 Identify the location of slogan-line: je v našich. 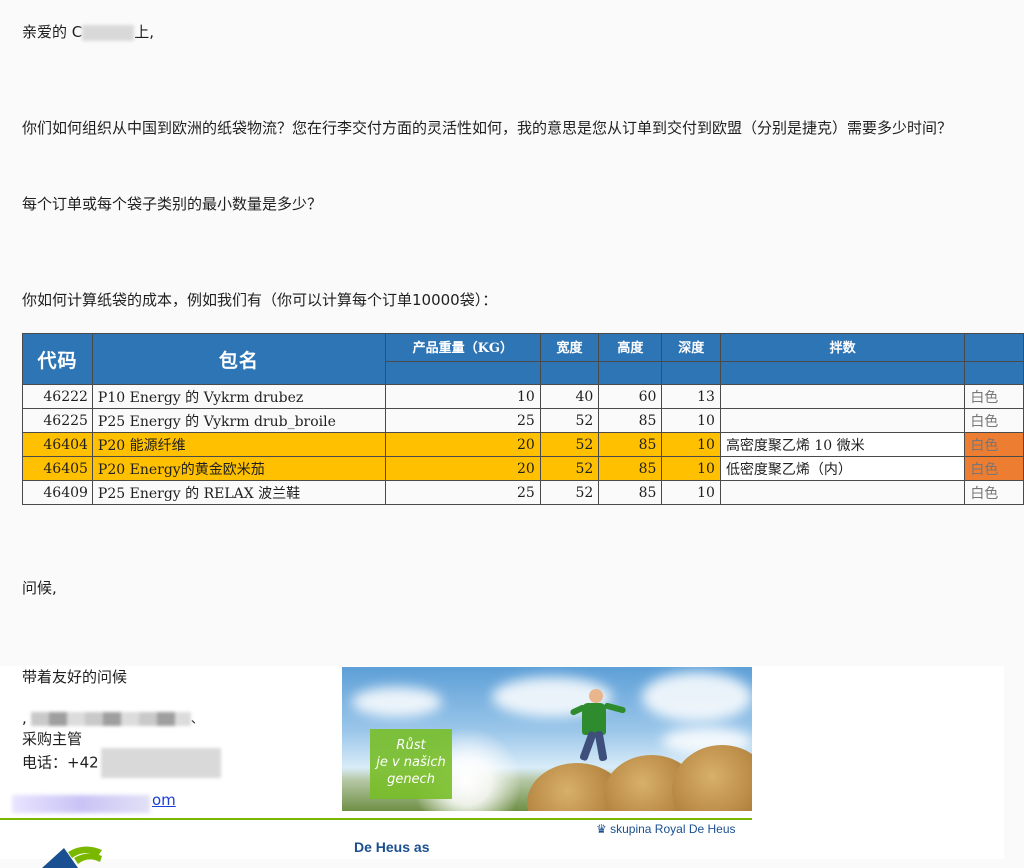
(411, 762).